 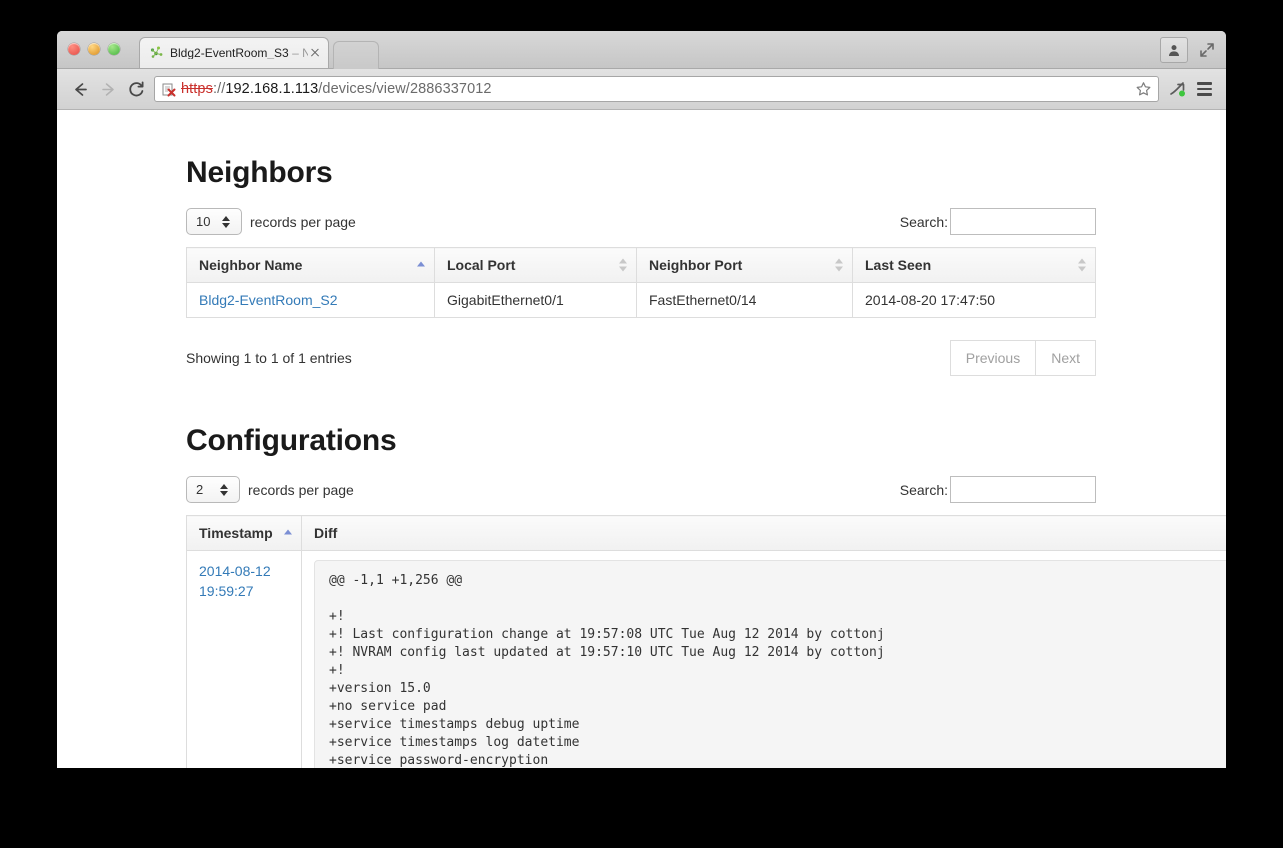 I want to click on cell-last-seen: 2014-08-20 17:47:50, so click(x=974, y=300).